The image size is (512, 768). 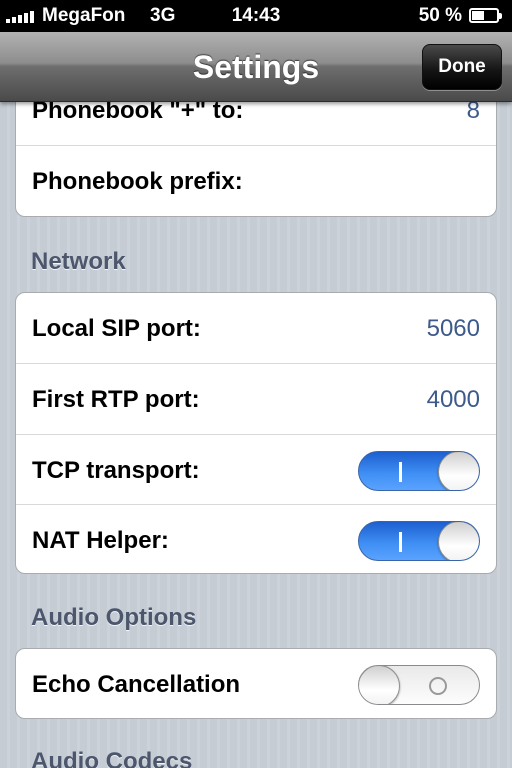 What do you see at coordinates (256, 399) in the screenshot?
I see `first-rtp-port-row: First RTP port: 4000` at bounding box center [256, 399].